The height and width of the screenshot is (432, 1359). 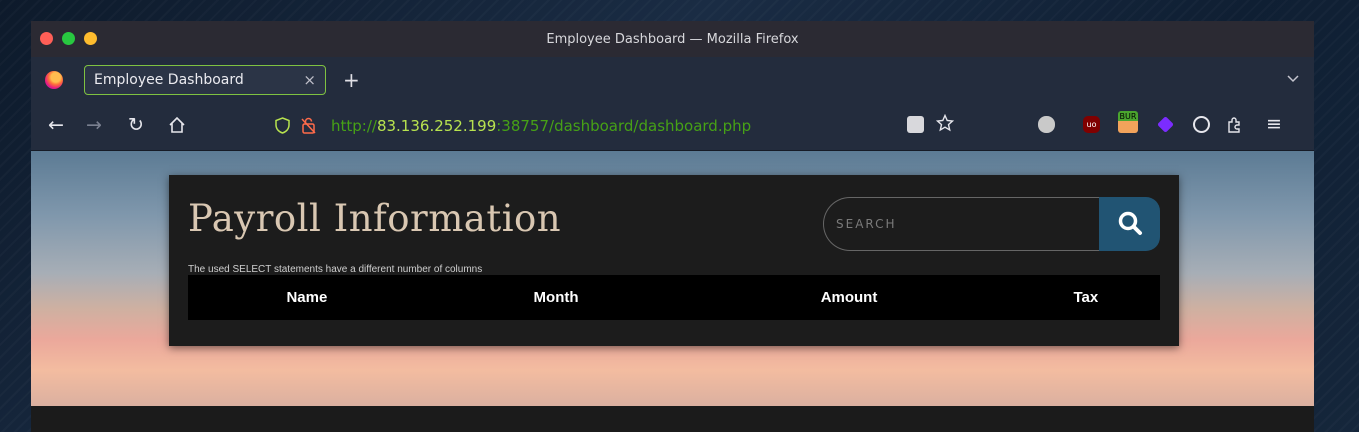 What do you see at coordinates (354, 126) in the screenshot?
I see `url-scheme: http://` at bounding box center [354, 126].